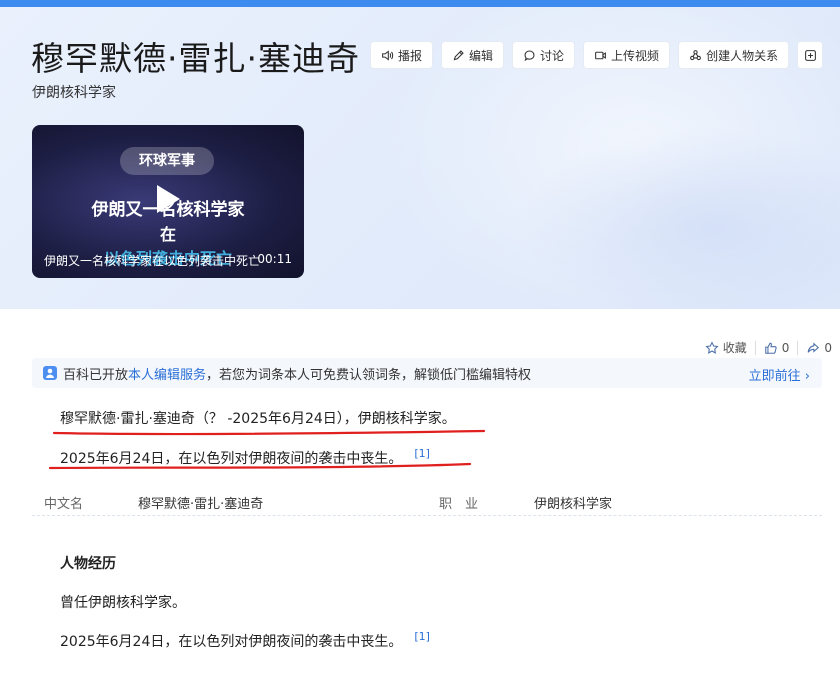 The width and height of the screenshot is (840, 681). I want to click on summary-line1: 穆罕默德·雷扎·塞迪奇（？ -2025年6月24日），伊朗核科学家。, so click(258, 419).